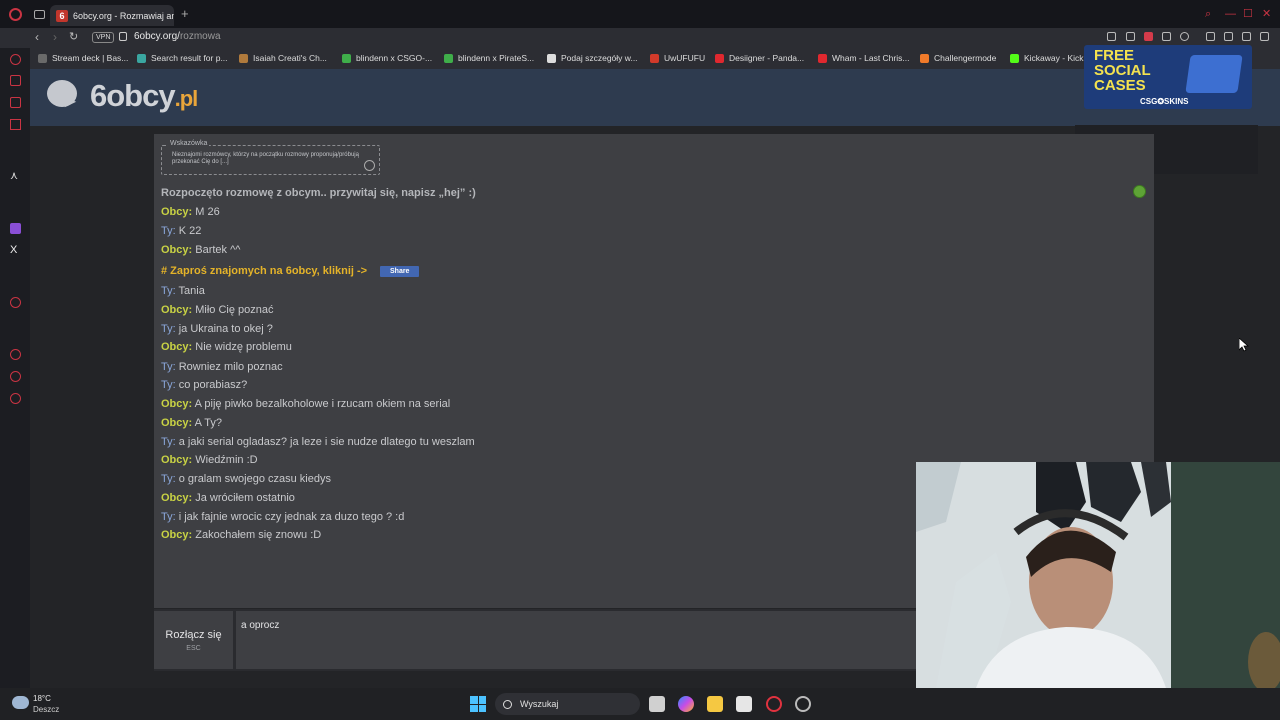 The width and height of the screenshot is (1280, 720). I want to click on ad-brand: CSG✪SKINS, so click(1164, 101).